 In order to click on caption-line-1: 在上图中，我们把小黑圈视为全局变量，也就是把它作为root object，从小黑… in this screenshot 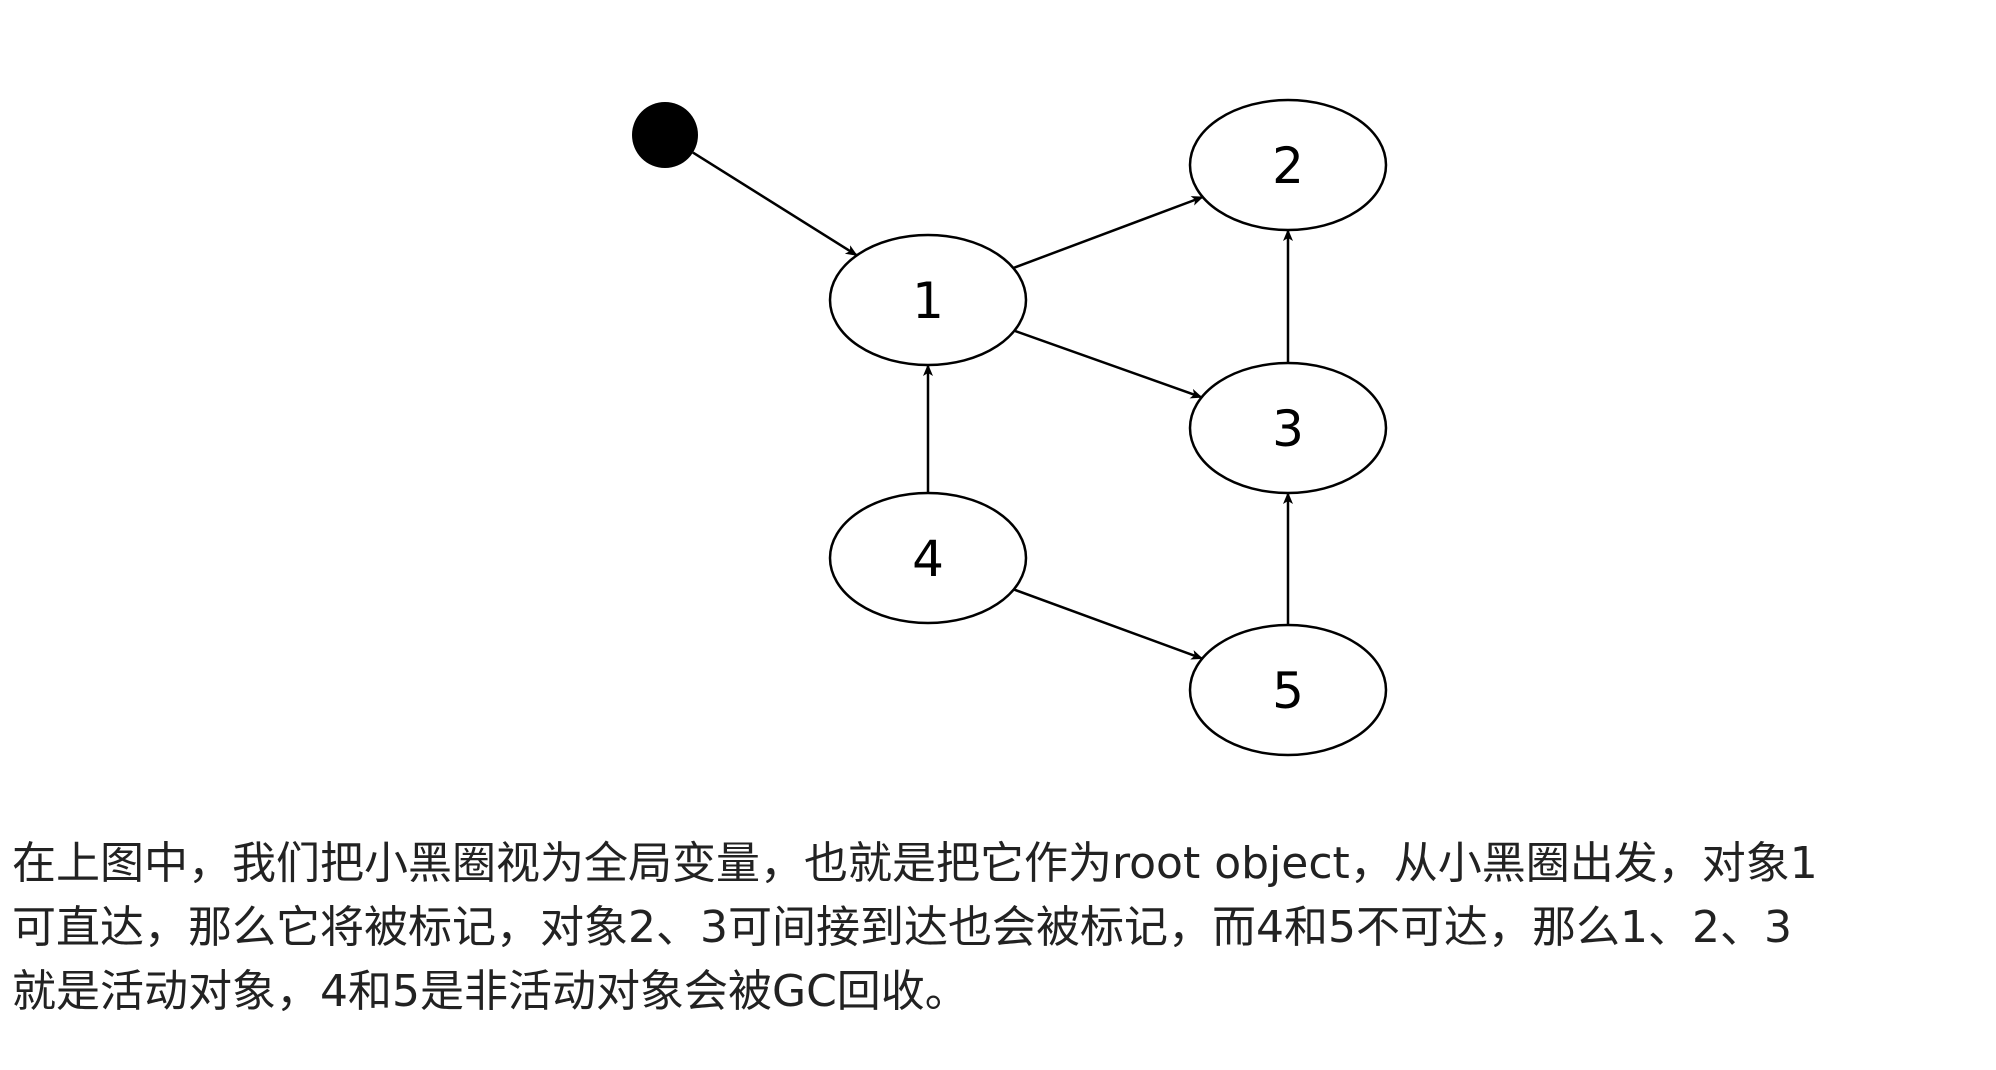, I will do `click(915, 863)`.